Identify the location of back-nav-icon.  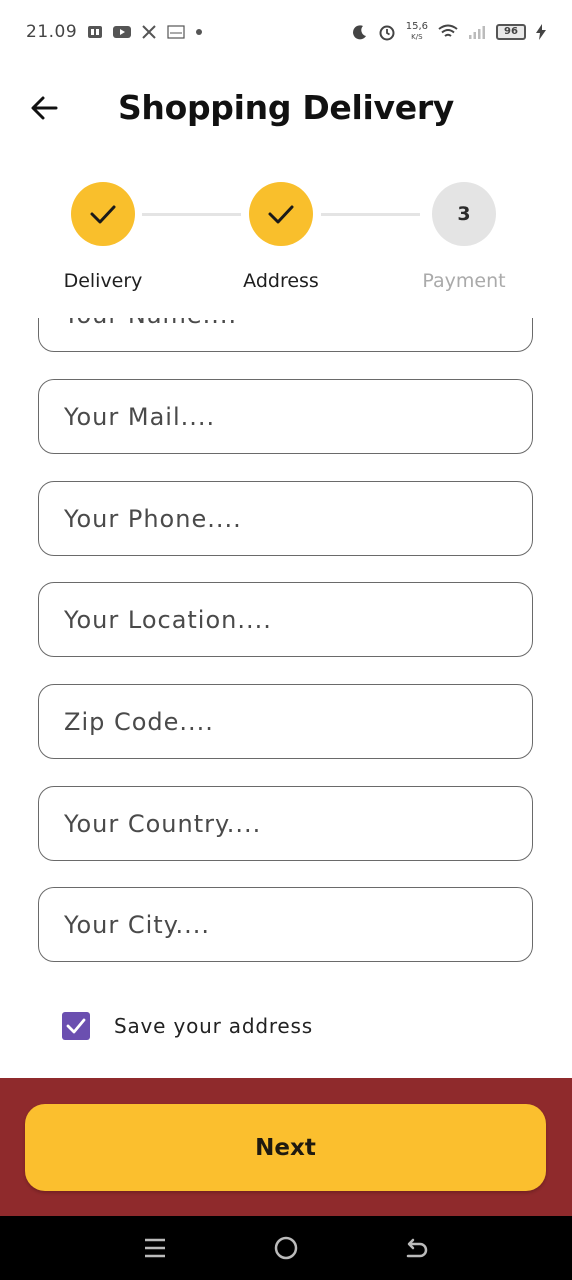
(417, 1248).